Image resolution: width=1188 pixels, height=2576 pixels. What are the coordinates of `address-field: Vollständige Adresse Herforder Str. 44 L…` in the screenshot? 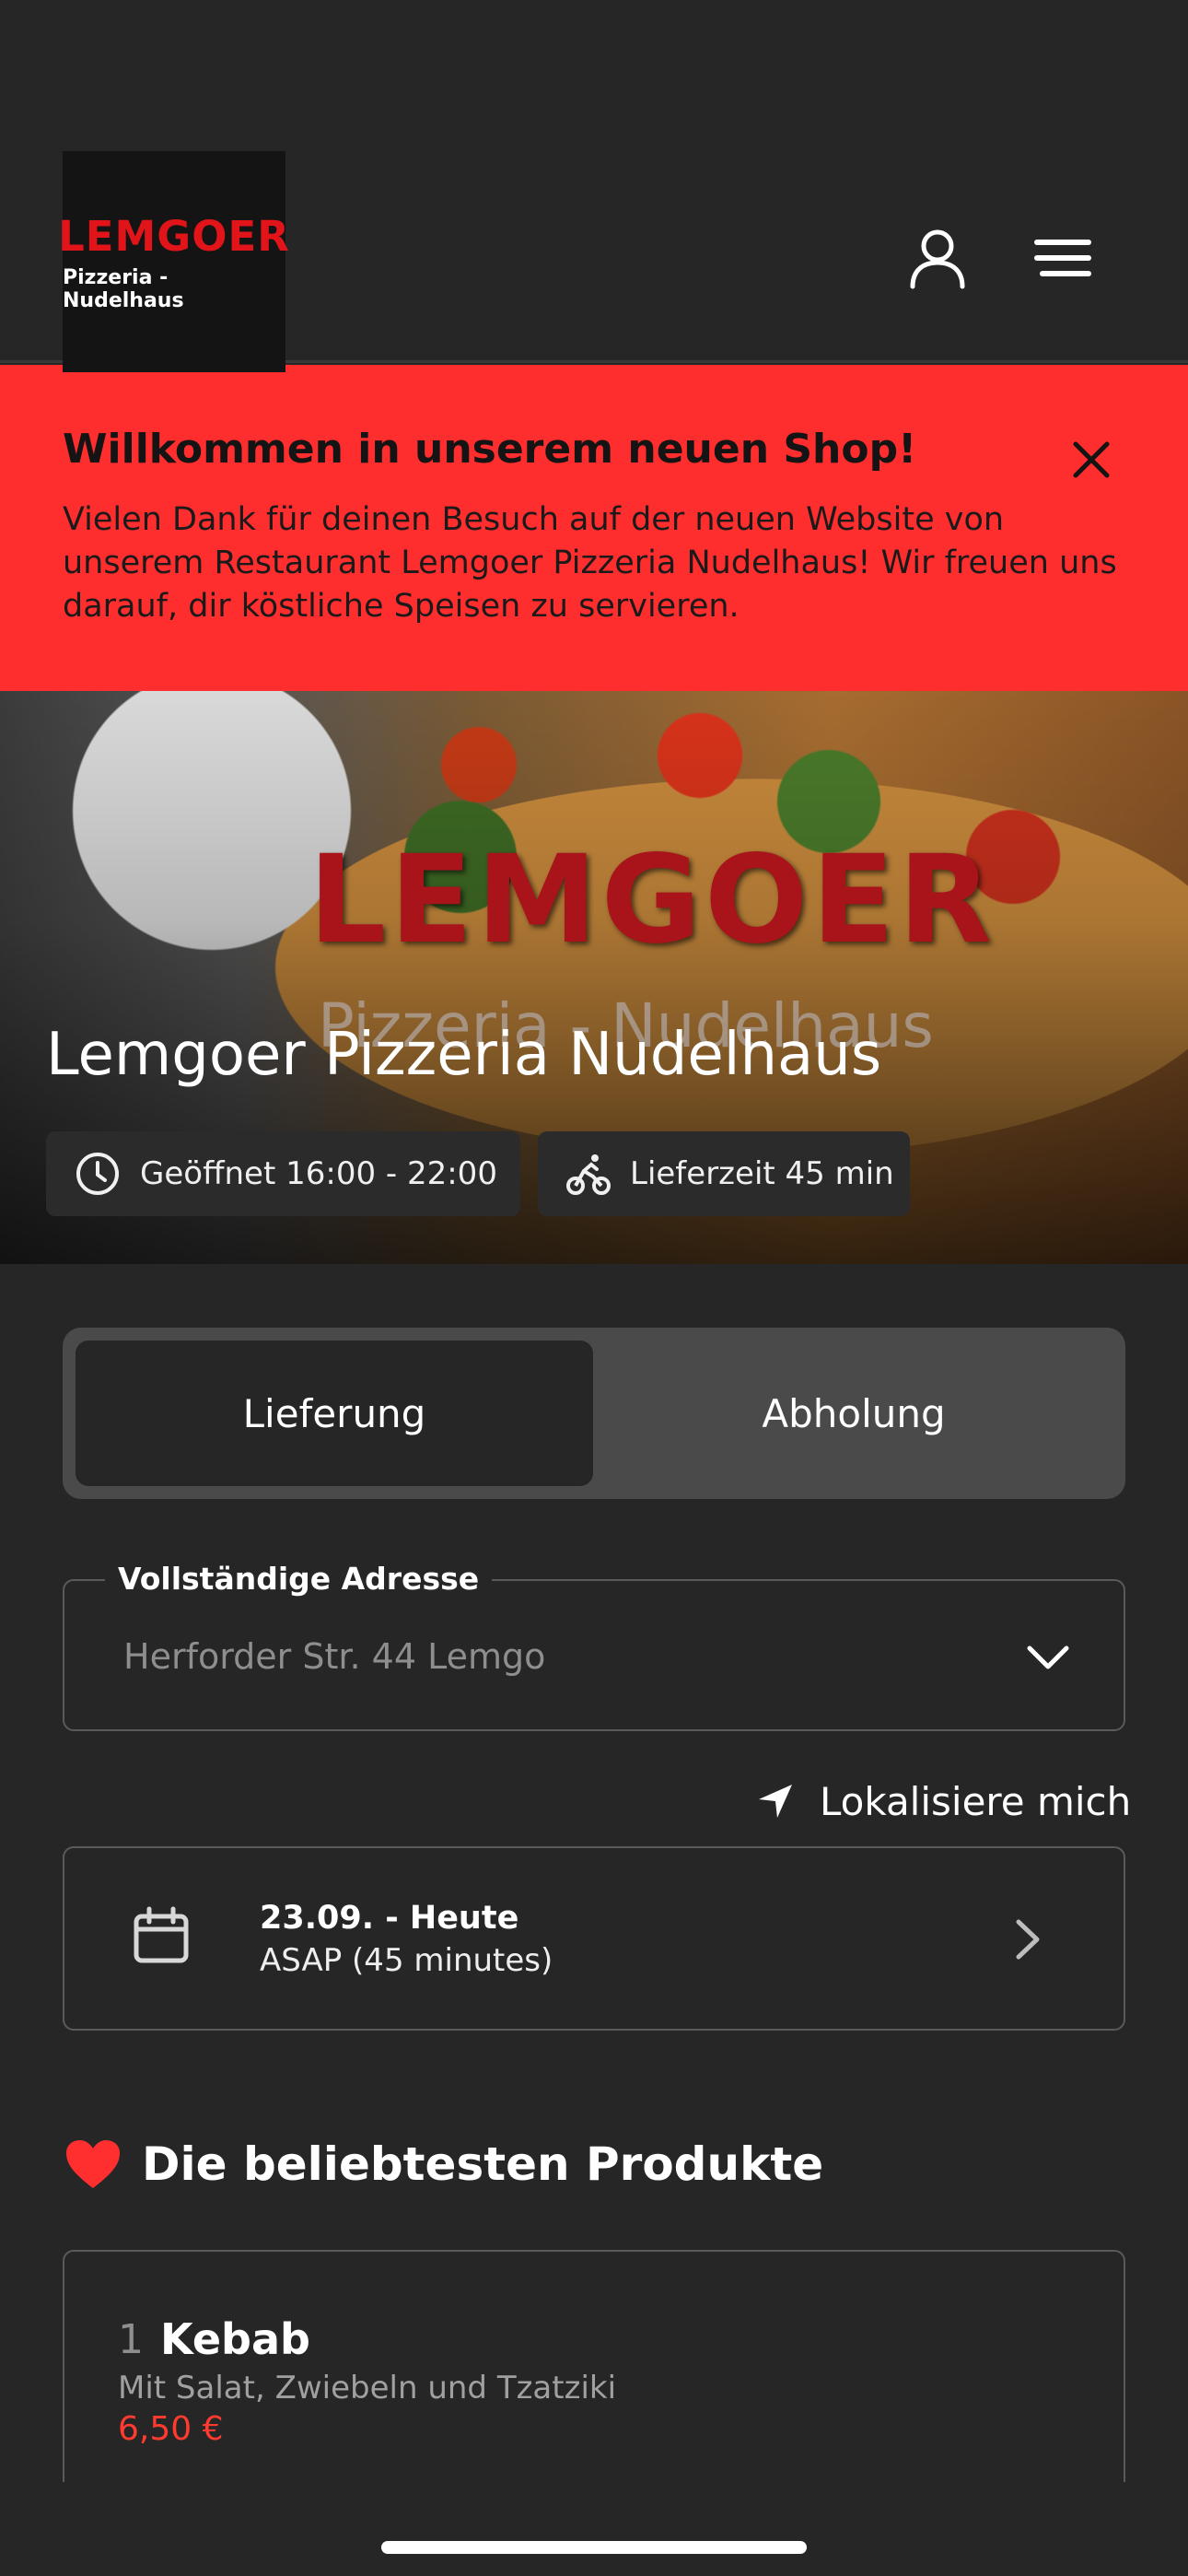 It's located at (594, 1646).